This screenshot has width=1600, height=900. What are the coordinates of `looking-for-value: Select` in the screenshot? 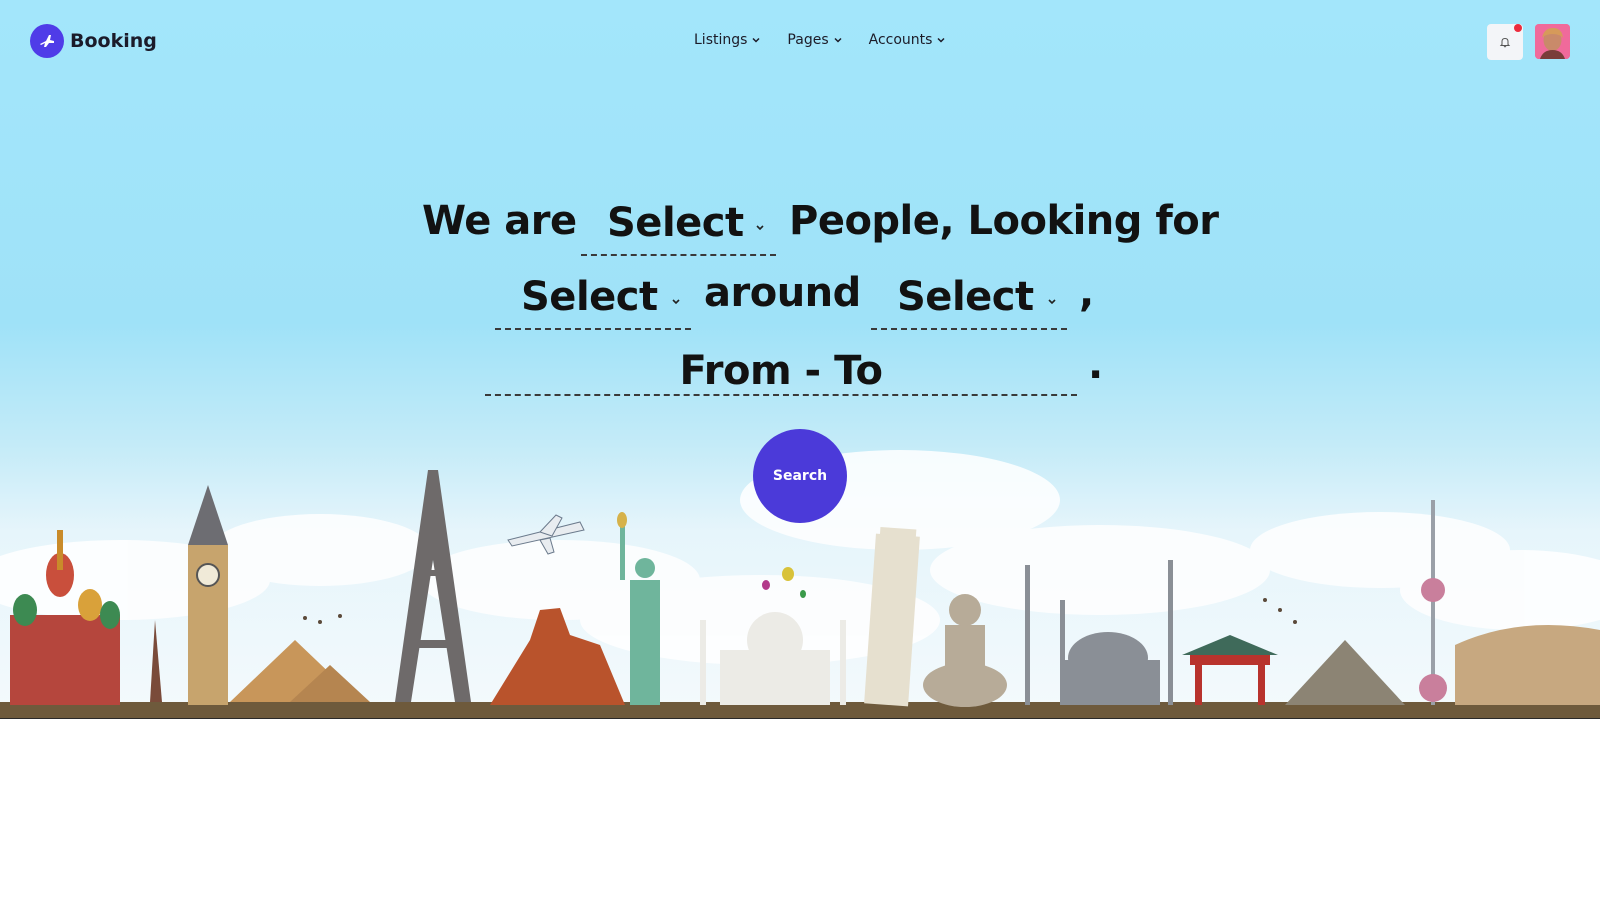 It's located at (589, 297).